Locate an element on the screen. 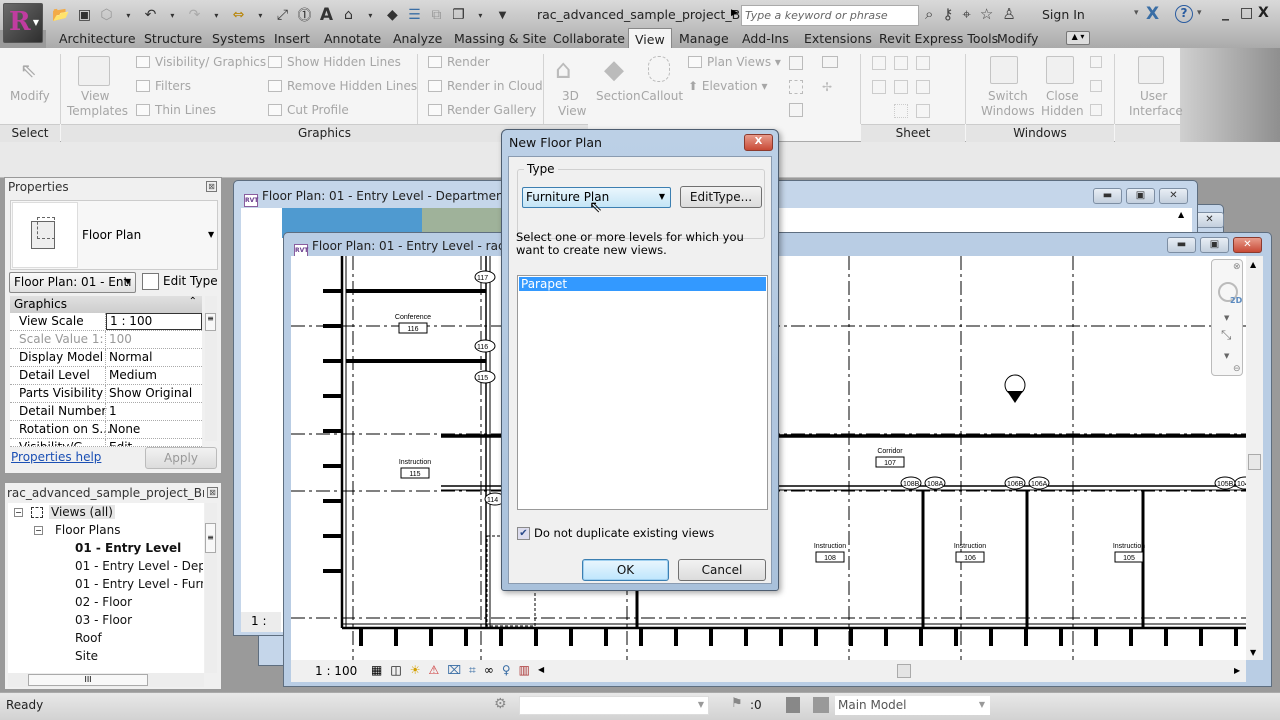 The width and height of the screenshot is (1280, 720). filters-button: Filters is located at coordinates (163, 86).